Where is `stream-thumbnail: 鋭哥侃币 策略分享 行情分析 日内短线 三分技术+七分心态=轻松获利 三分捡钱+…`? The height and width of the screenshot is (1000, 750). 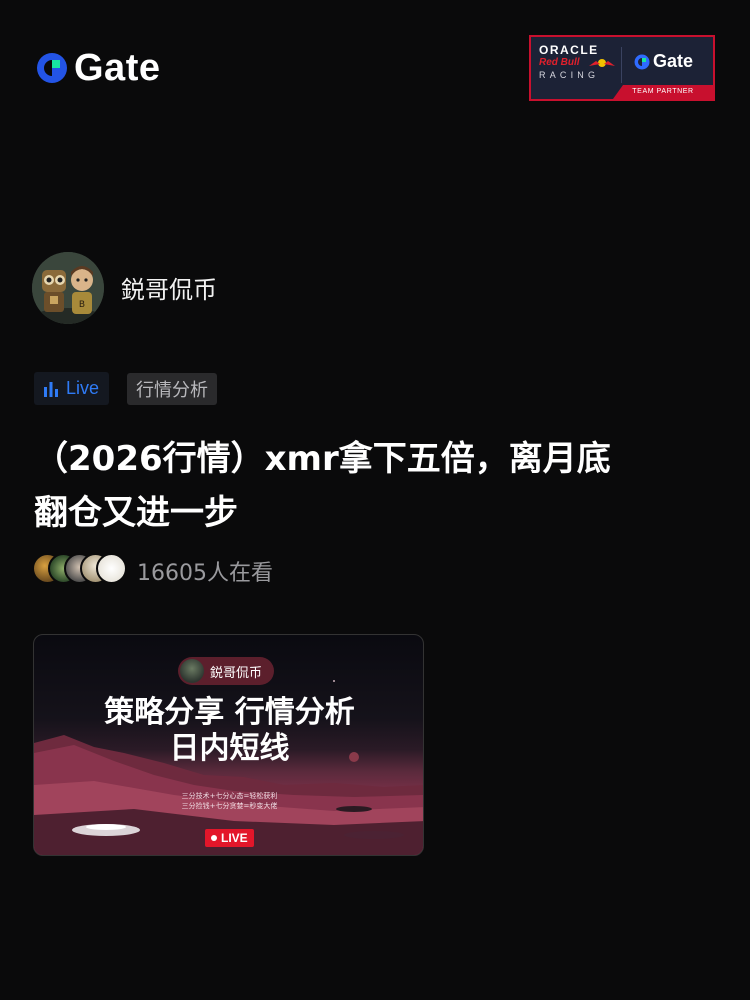
stream-thumbnail: 鋭哥侃币 策略分享 行情分析 日内短线 三分技术+七分心态=轻松获利 三分捡钱+… is located at coordinates (228, 745).